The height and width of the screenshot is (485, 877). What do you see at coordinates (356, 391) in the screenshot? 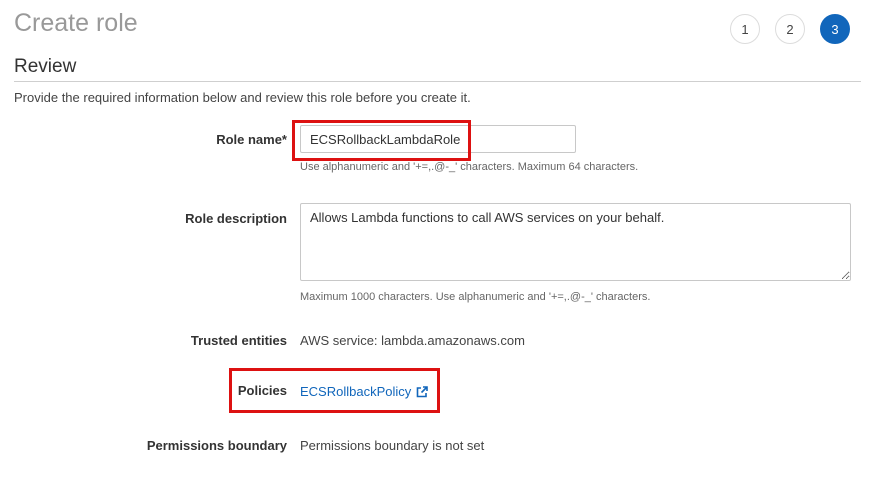
I see `policy-link-text: ECSRollbackPolicy` at bounding box center [356, 391].